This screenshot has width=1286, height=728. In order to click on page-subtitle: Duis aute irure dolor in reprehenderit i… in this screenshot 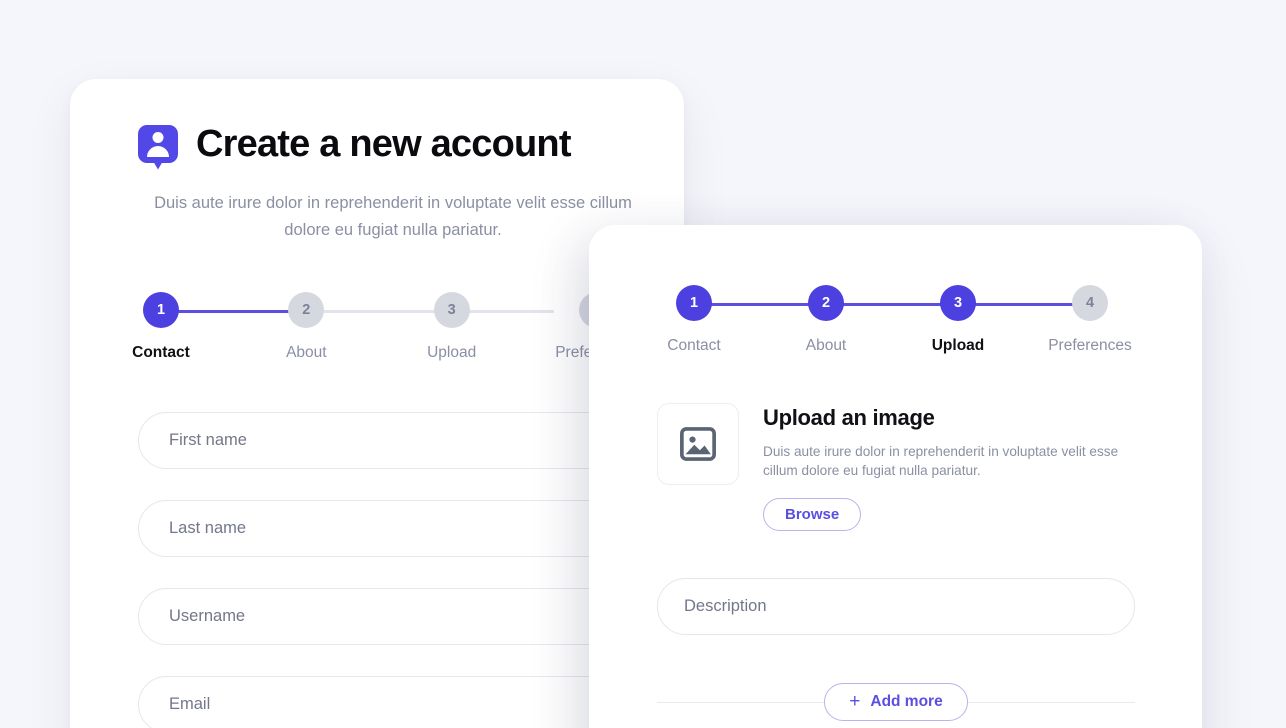, I will do `click(393, 216)`.